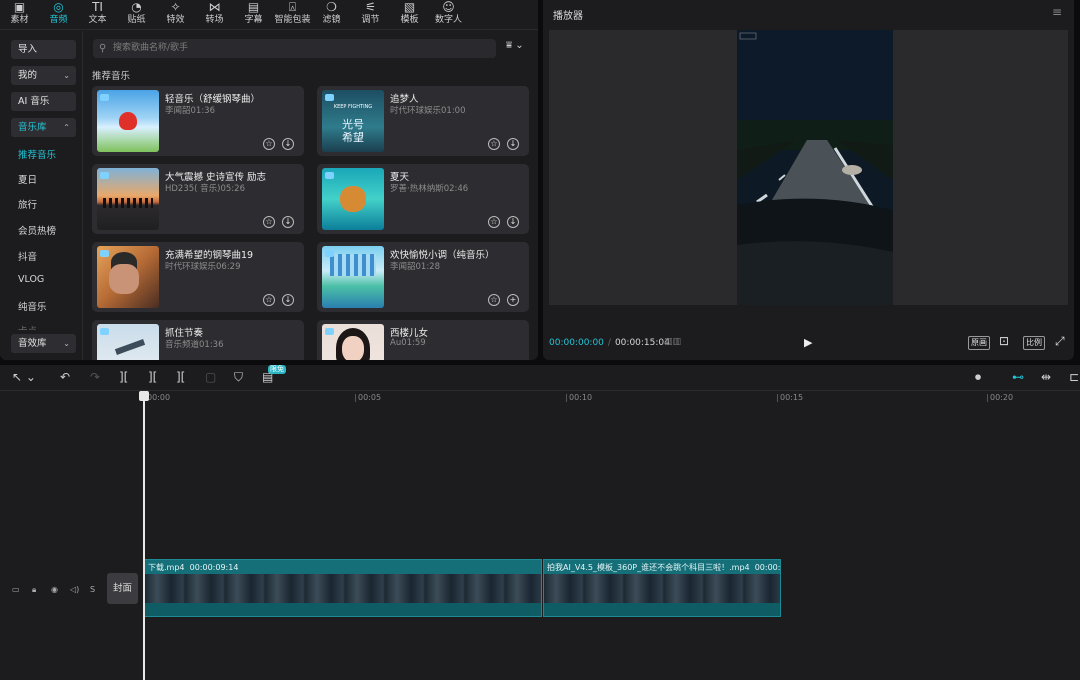  Describe the element at coordinates (144, 535) in the screenshot. I see `playhead` at that location.